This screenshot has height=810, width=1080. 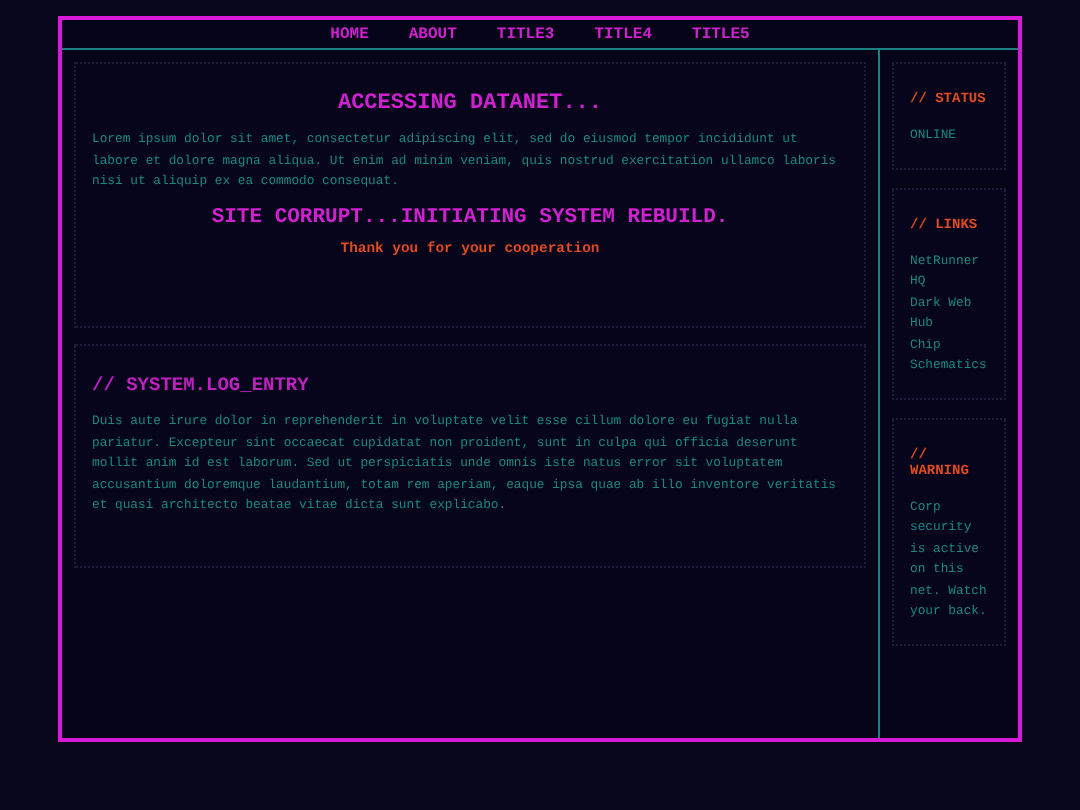 What do you see at coordinates (349, 35) in the screenshot?
I see `nav-link: HOME` at bounding box center [349, 35].